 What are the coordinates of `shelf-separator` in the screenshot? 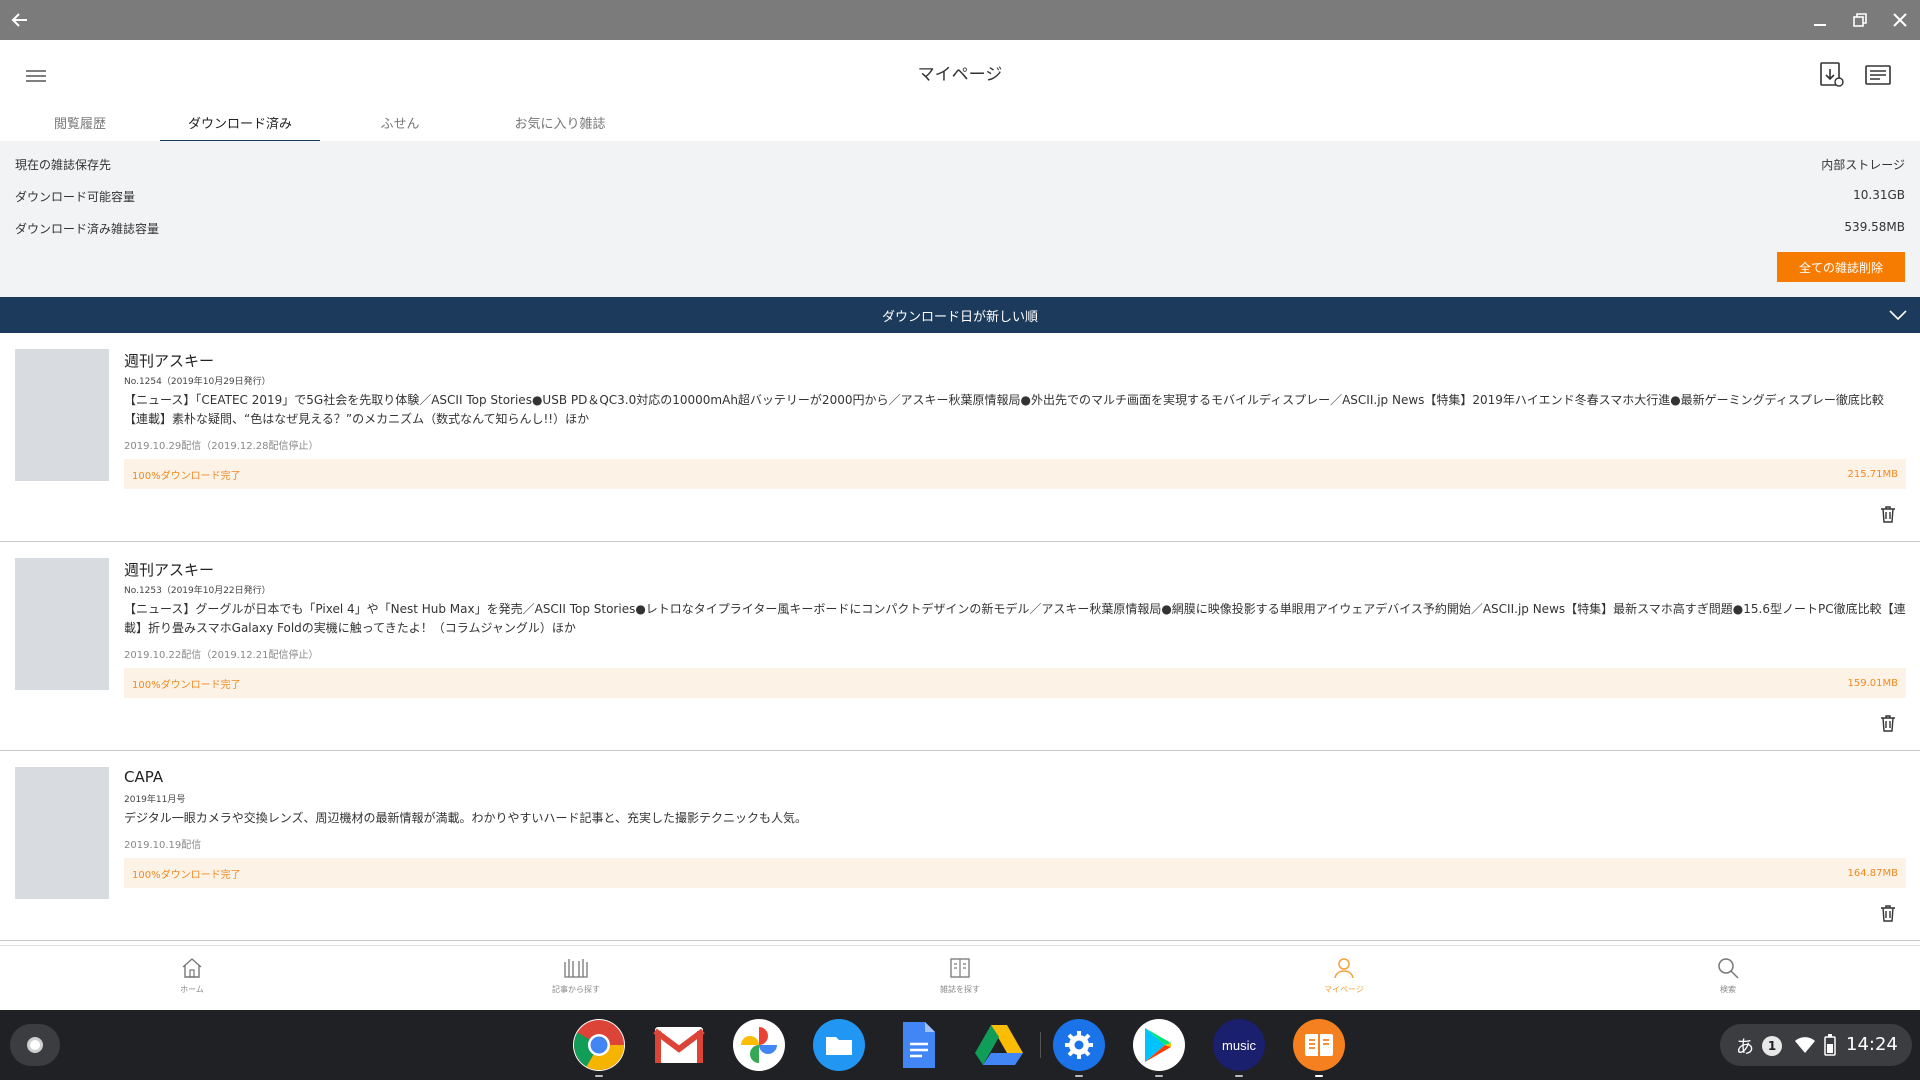 It's located at (1040, 1045).